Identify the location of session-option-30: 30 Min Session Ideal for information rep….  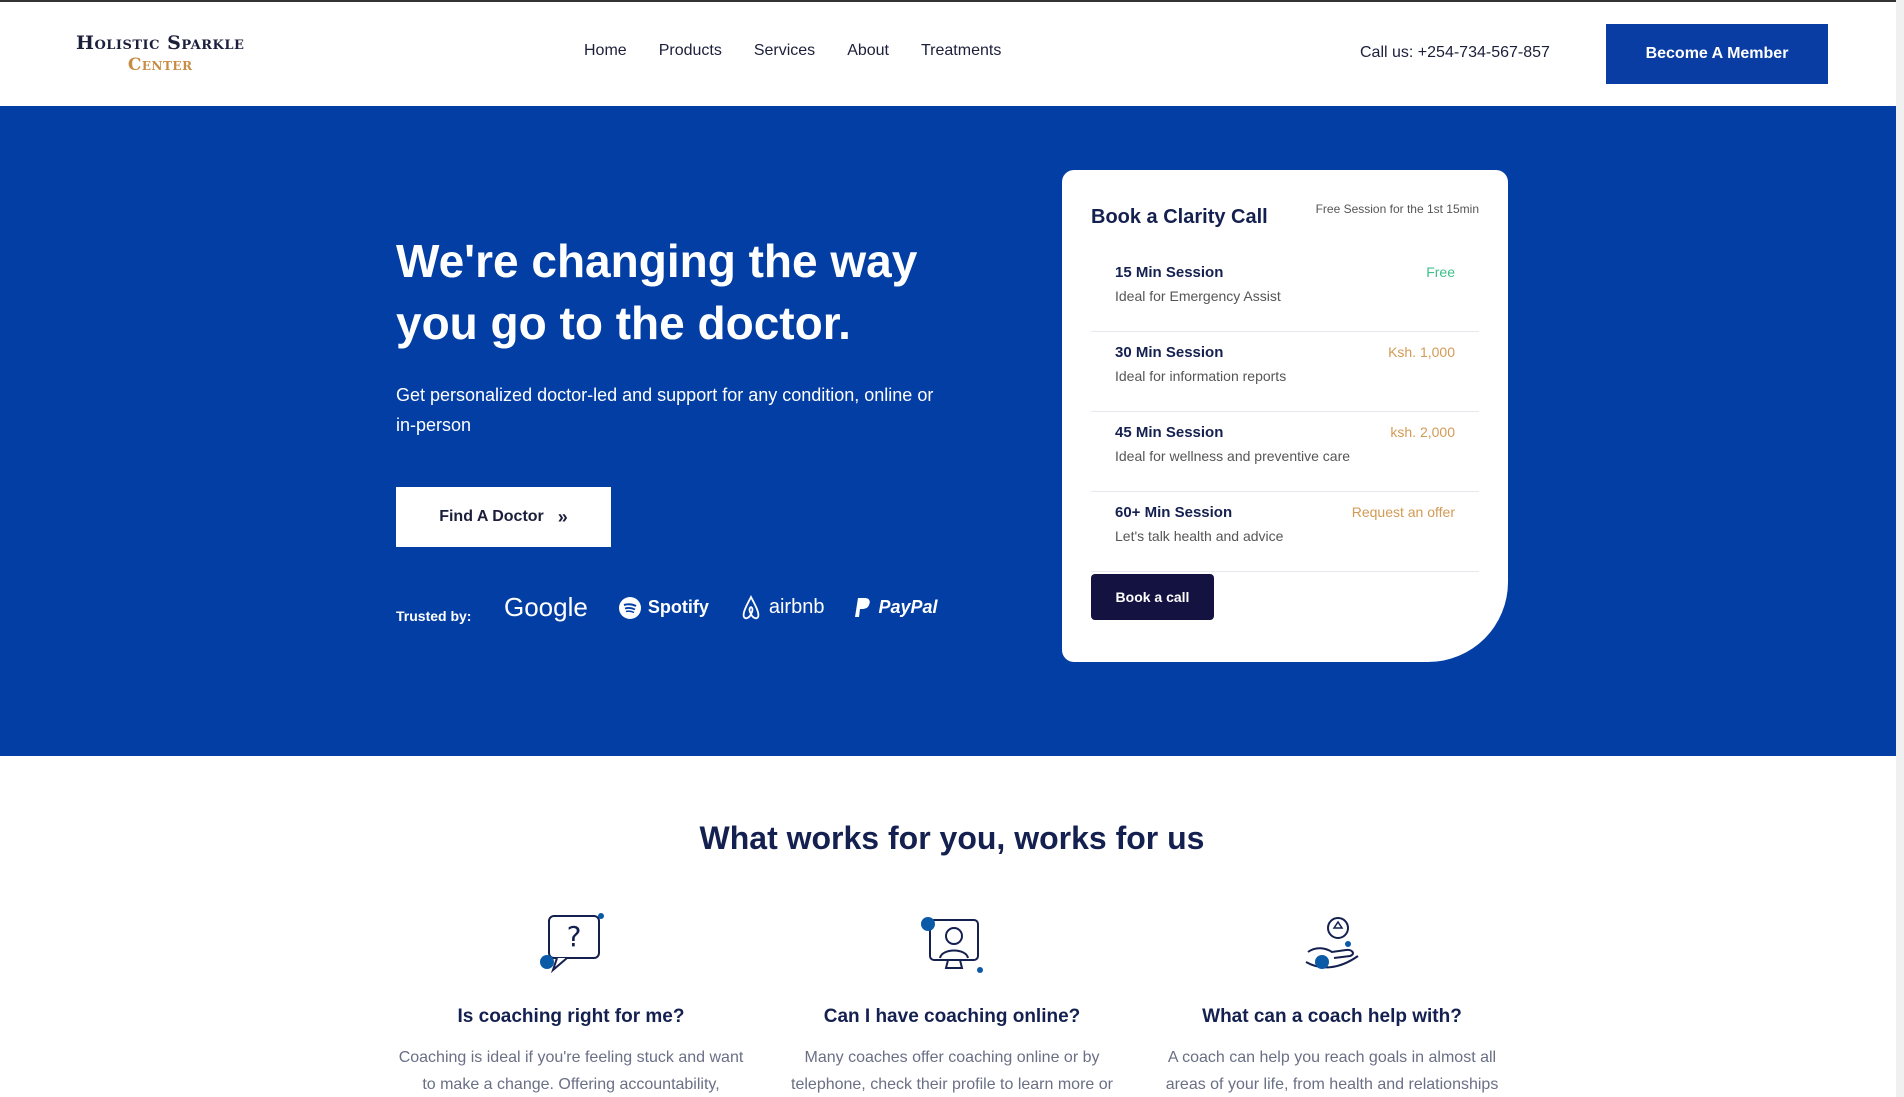
(1285, 372).